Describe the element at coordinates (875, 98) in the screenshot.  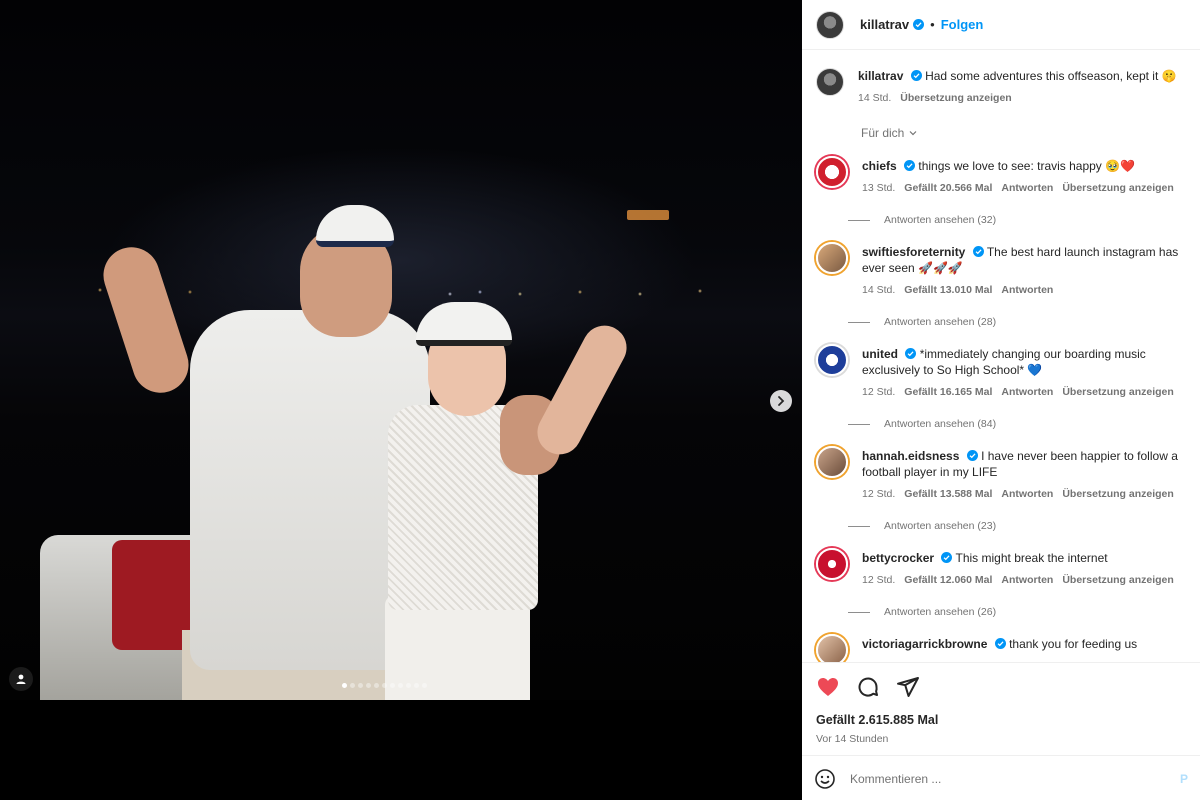
I see `caption-time: 14 Std.` at that location.